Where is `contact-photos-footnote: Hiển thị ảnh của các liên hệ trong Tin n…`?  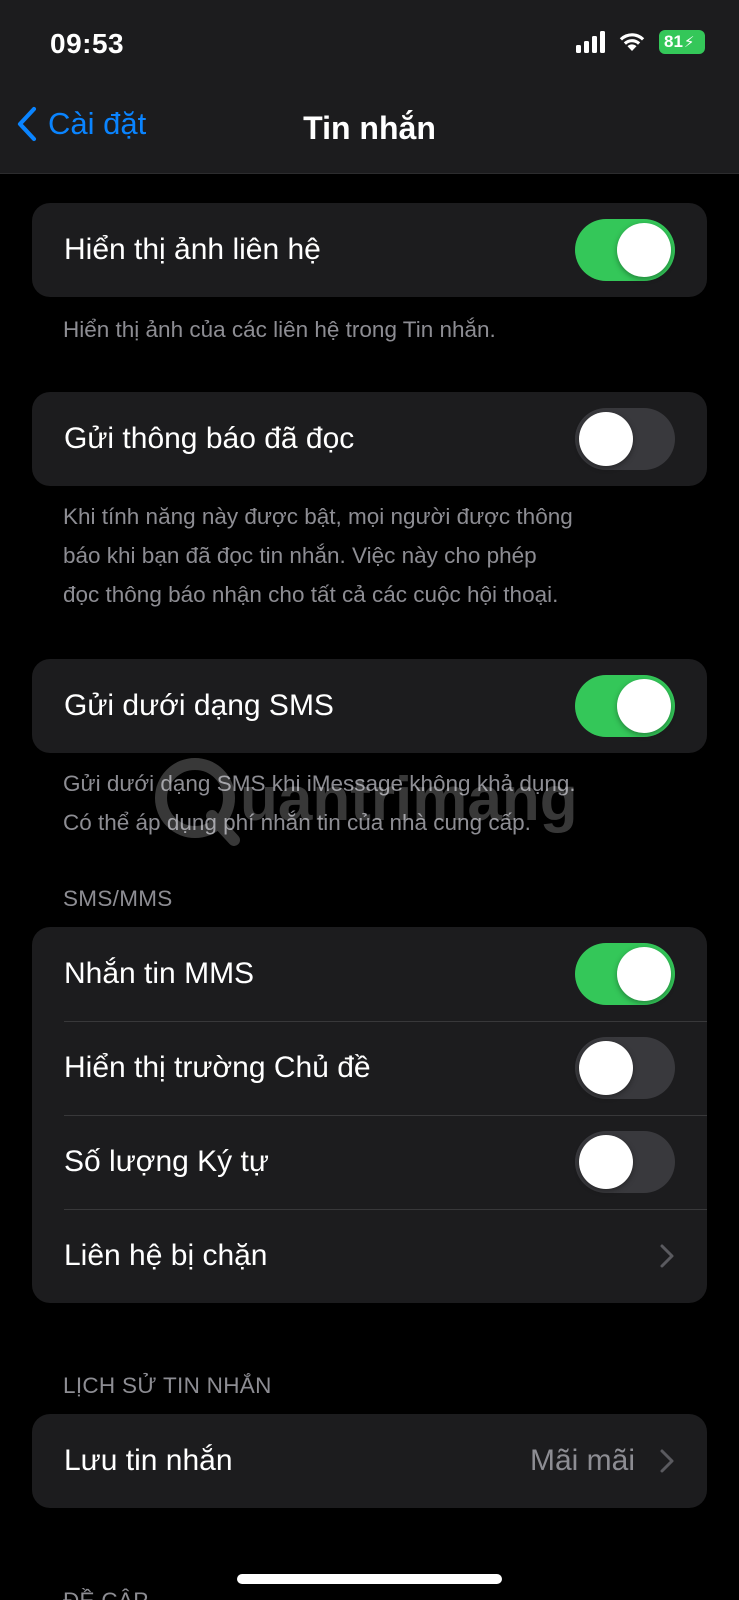
contact-photos-footnote: Hiển thị ảnh của các liên hệ trong Tin n… is located at coordinates (279, 329).